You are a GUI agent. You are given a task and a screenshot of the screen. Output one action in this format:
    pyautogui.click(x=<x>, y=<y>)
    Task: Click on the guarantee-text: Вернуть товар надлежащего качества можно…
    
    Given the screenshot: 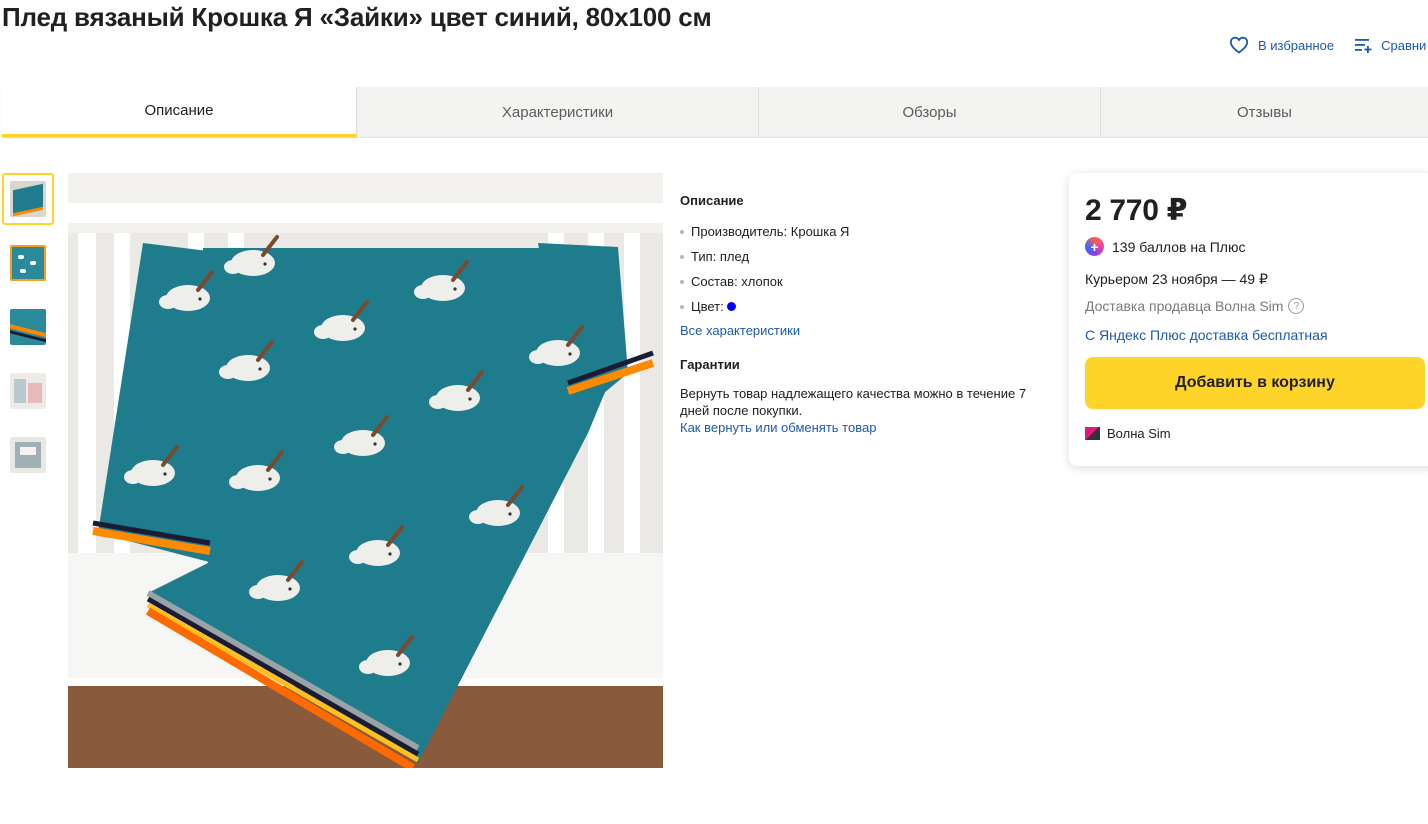 What is the action you would take?
    pyautogui.click(x=853, y=402)
    